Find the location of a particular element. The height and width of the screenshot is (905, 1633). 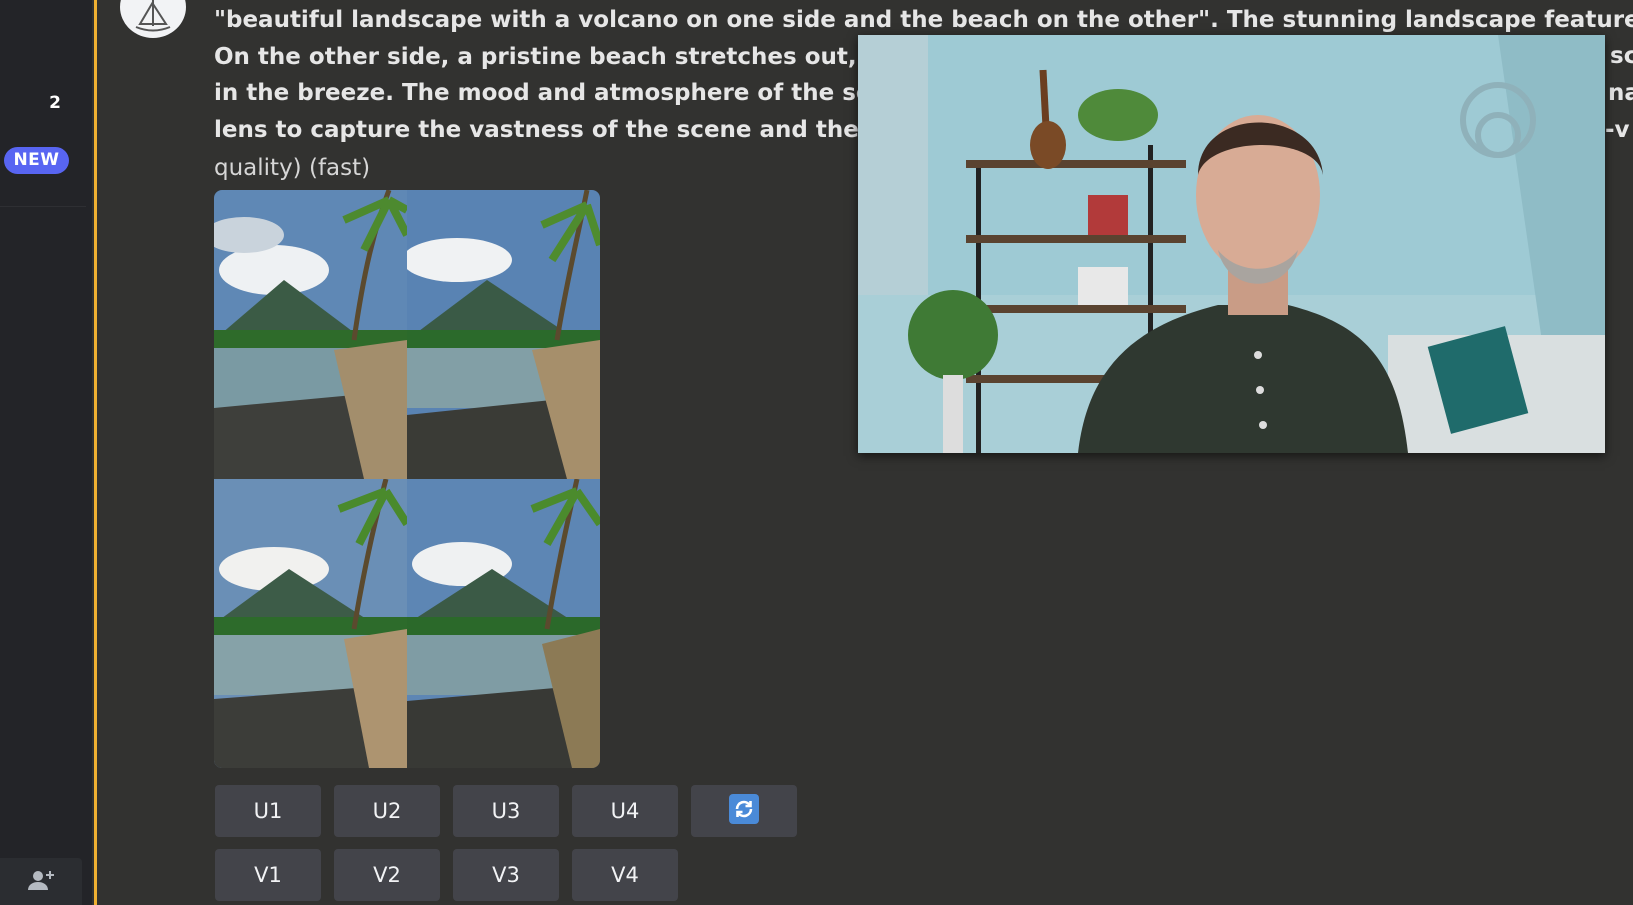

variation-button-2: V2 is located at coordinates (387, 875).